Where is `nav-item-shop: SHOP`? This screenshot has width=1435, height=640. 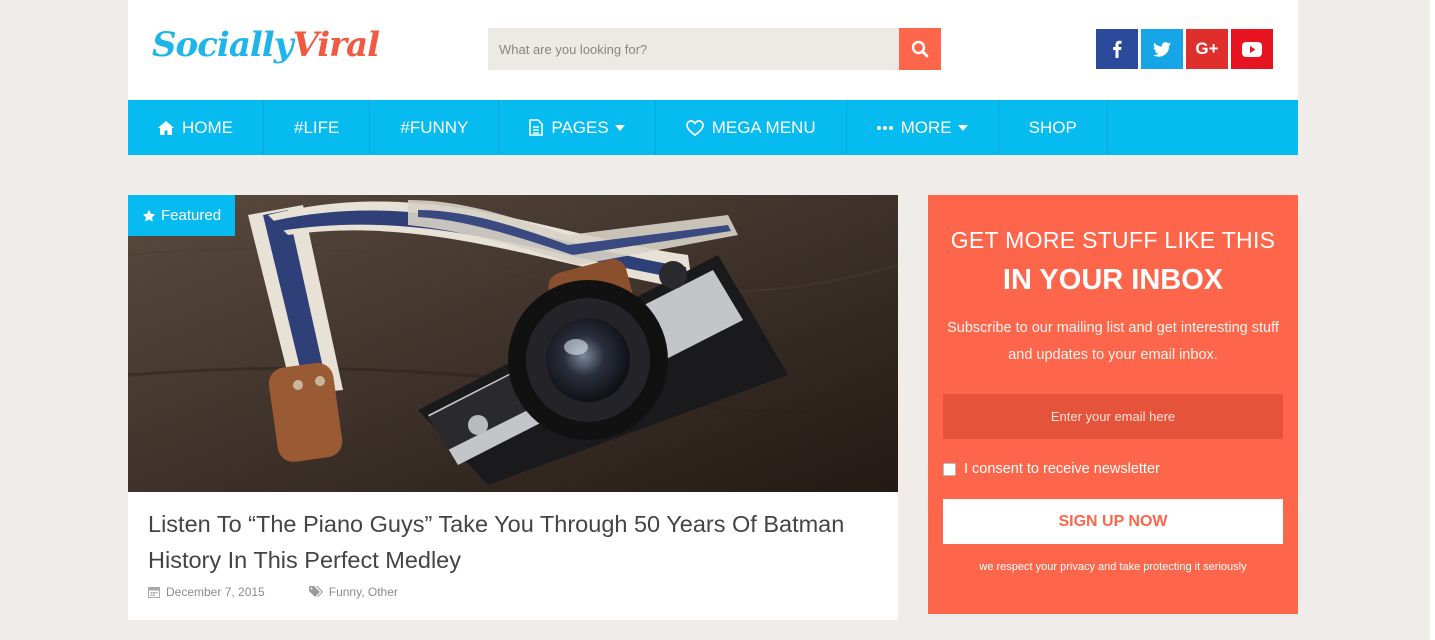 nav-item-shop: SHOP is located at coordinates (1053, 127).